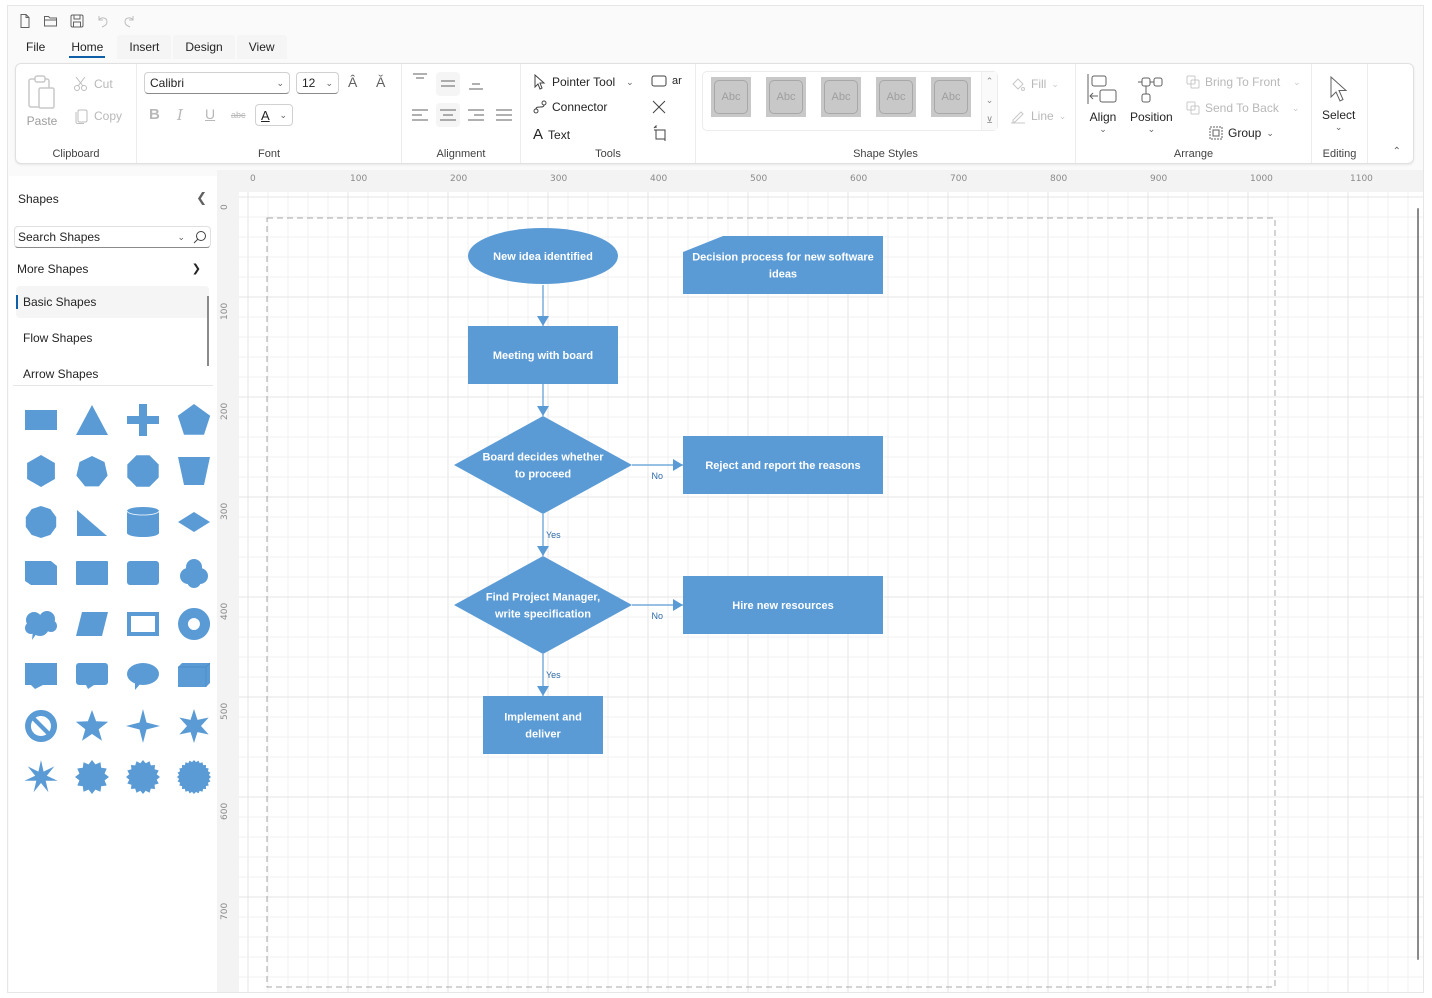 This screenshot has width=1432, height=998. Describe the element at coordinates (142, 623) in the screenshot. I see `shape-frame` at that location.